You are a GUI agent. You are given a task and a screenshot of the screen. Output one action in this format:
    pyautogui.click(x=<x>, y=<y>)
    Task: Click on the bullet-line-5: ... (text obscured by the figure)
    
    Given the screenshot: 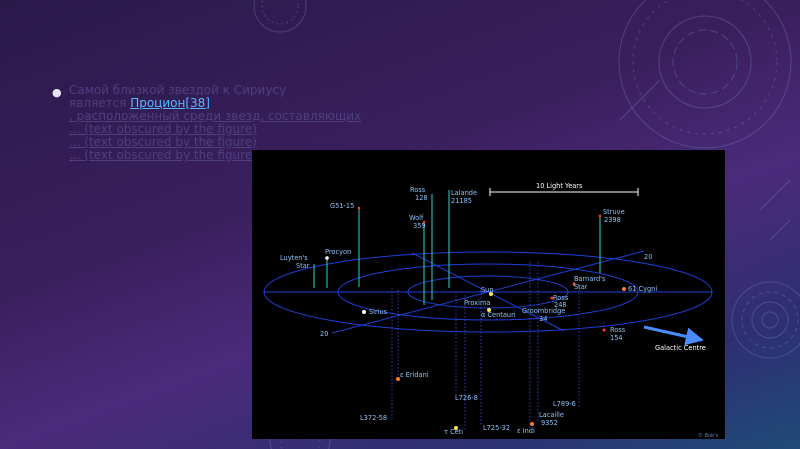 What is the action you would take?
    pyautogui.click(x=163, y=142)
    